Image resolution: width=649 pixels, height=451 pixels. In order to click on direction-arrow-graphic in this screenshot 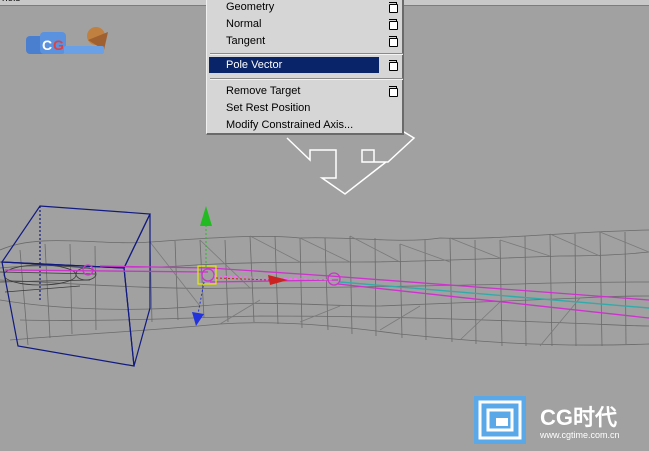, I will do `click(351, 163)`.